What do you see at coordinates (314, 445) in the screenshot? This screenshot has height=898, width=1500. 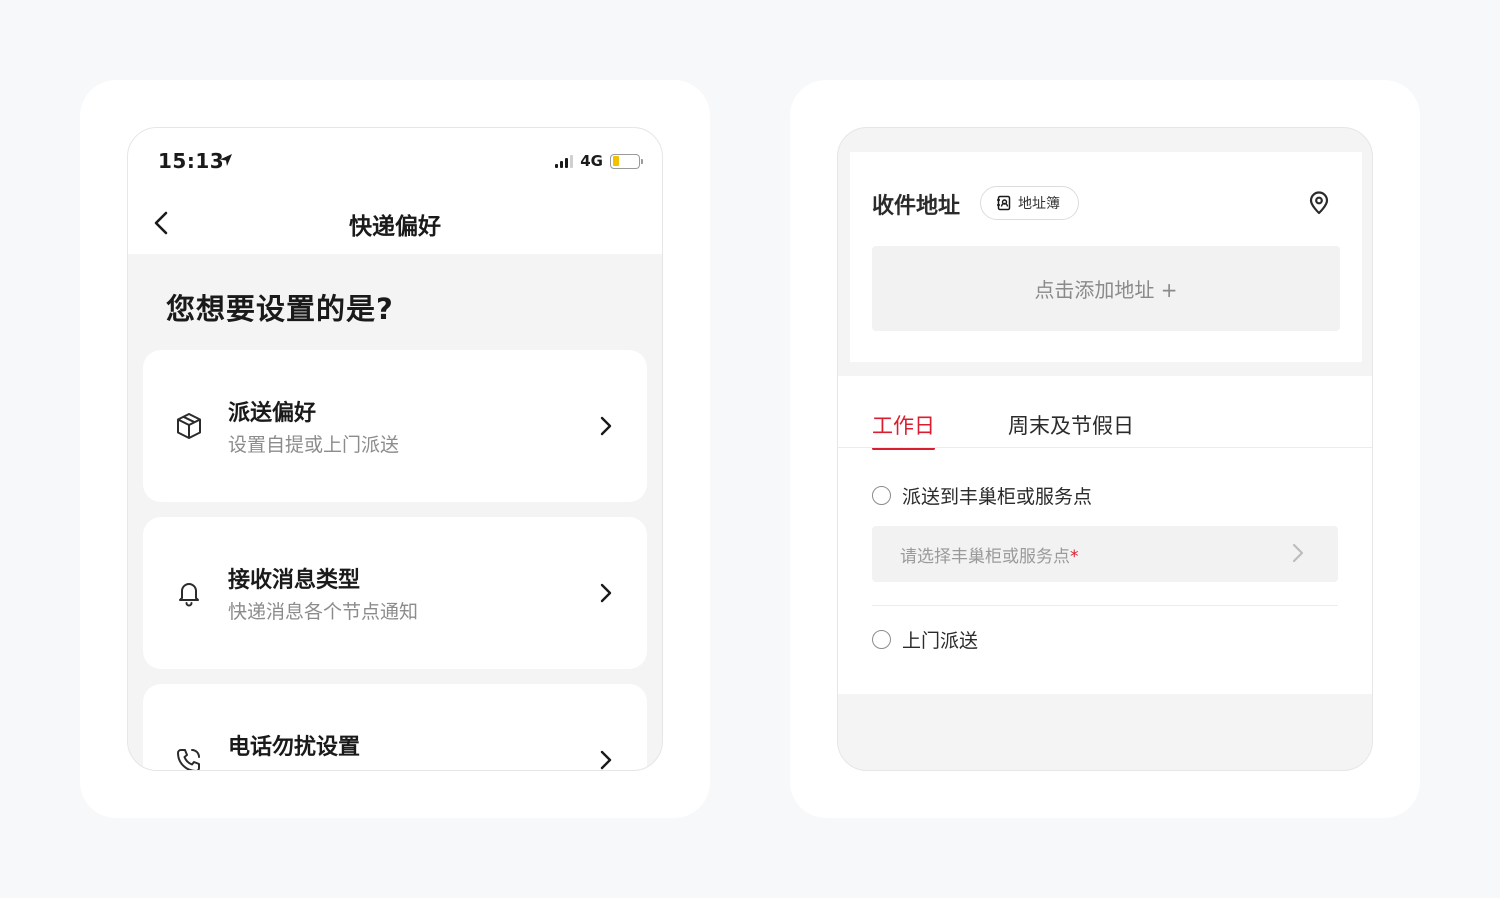 I see `item-subtitle: 设置自提或上门派送` at bounding box center [314, 445].